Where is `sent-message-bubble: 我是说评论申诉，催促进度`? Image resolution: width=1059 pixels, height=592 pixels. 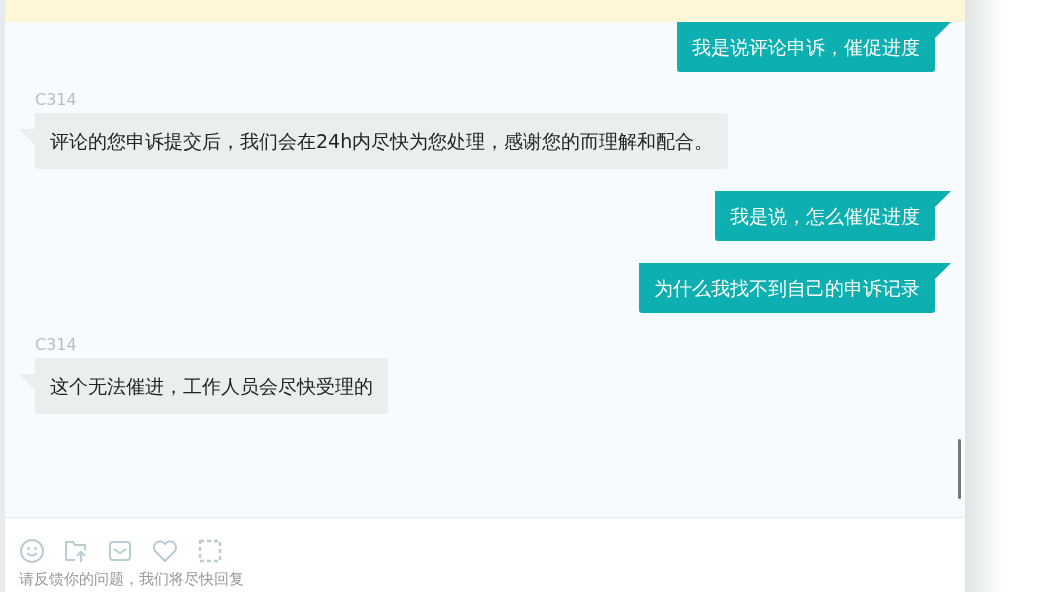 sent-message-bubble: 我是说评论申诉，催促进度 is located at coordinates (806, 47).